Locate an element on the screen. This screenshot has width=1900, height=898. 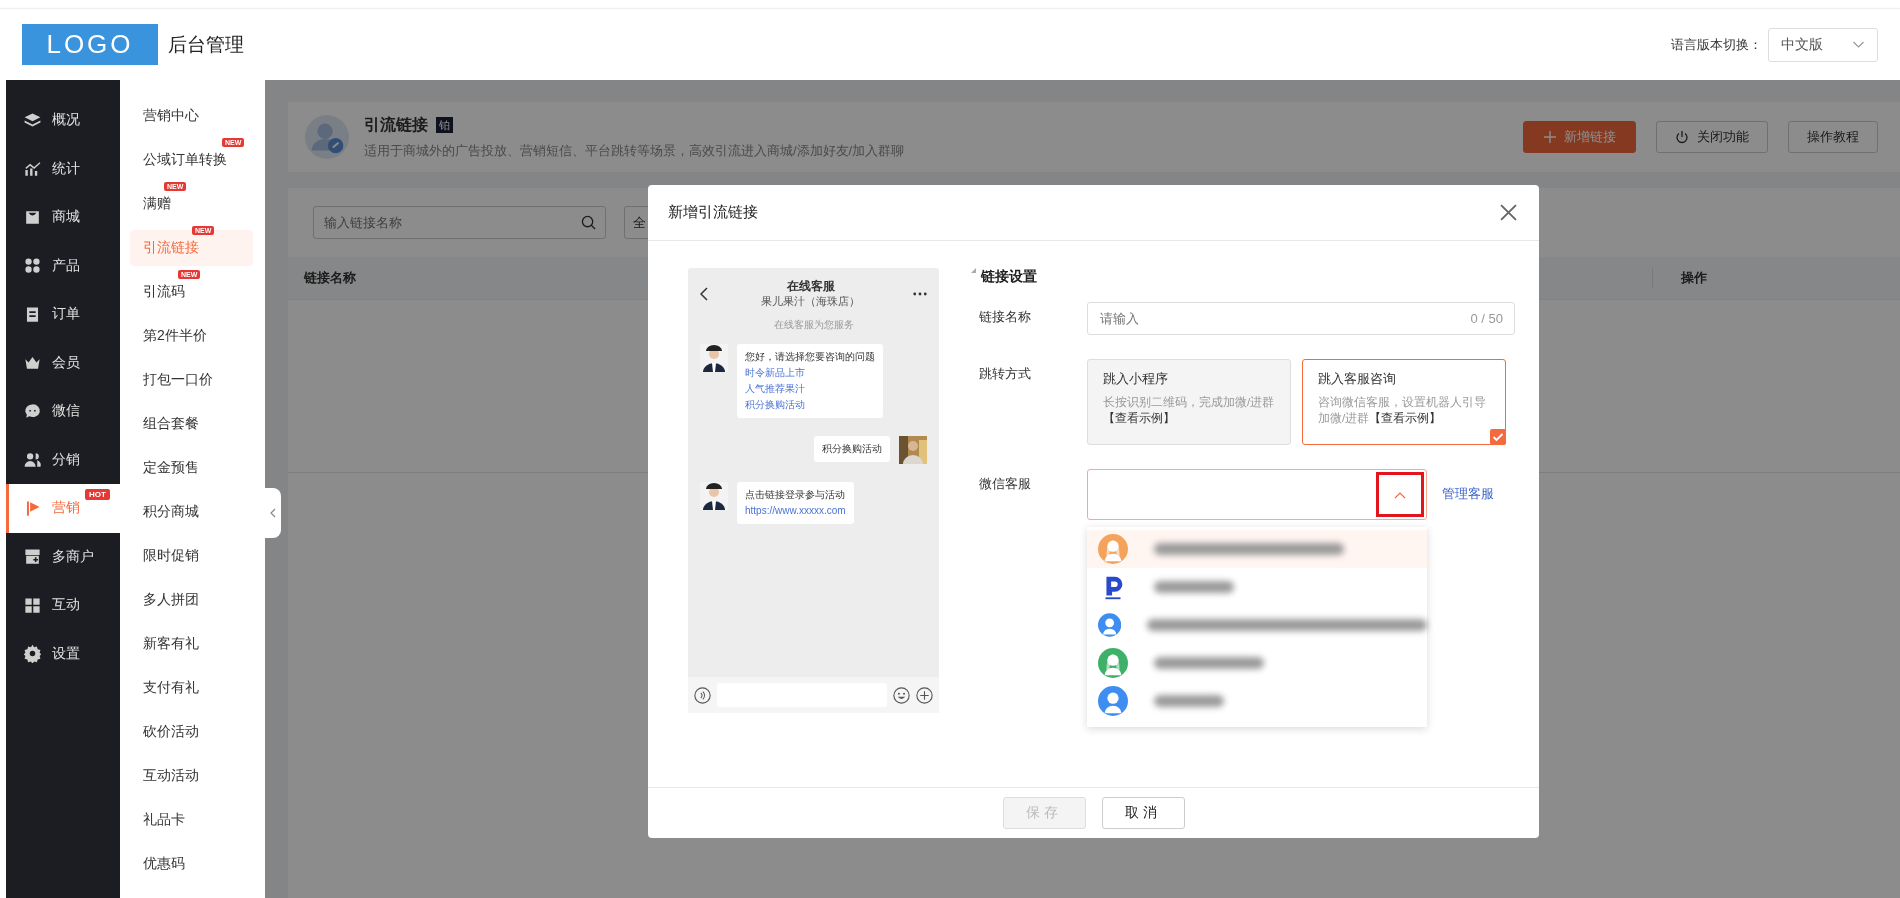
chevron-left-icon is located at coordinates (273, 513).